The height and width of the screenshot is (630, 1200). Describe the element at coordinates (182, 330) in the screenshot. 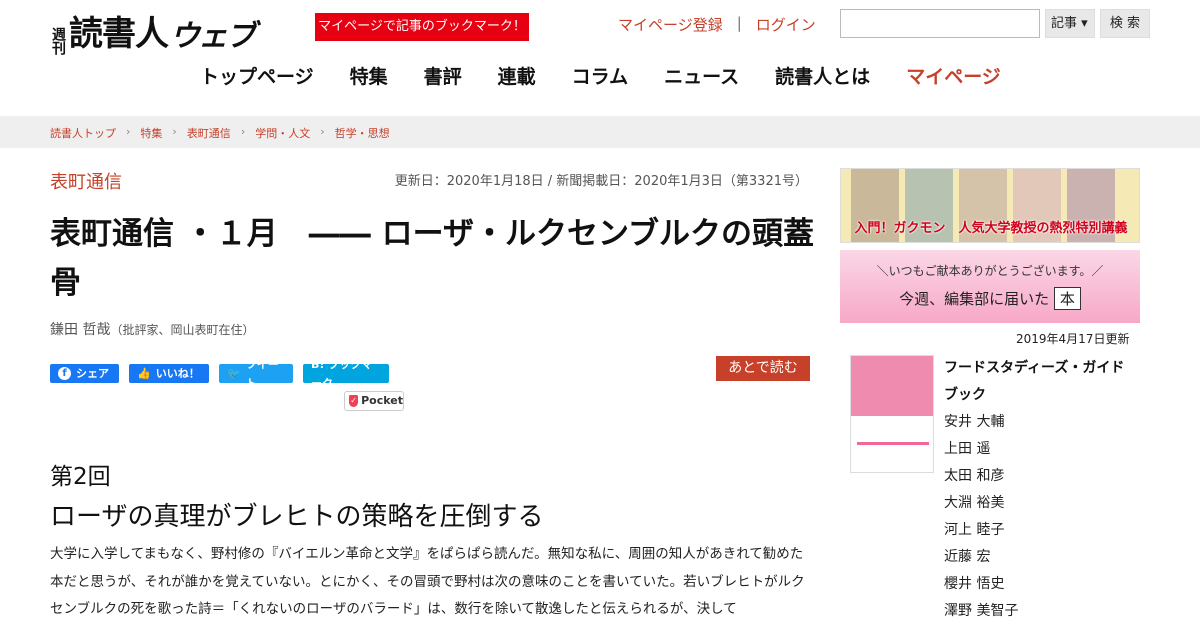

I see `author-note: （批評家、岡山表町在住）` at that location.